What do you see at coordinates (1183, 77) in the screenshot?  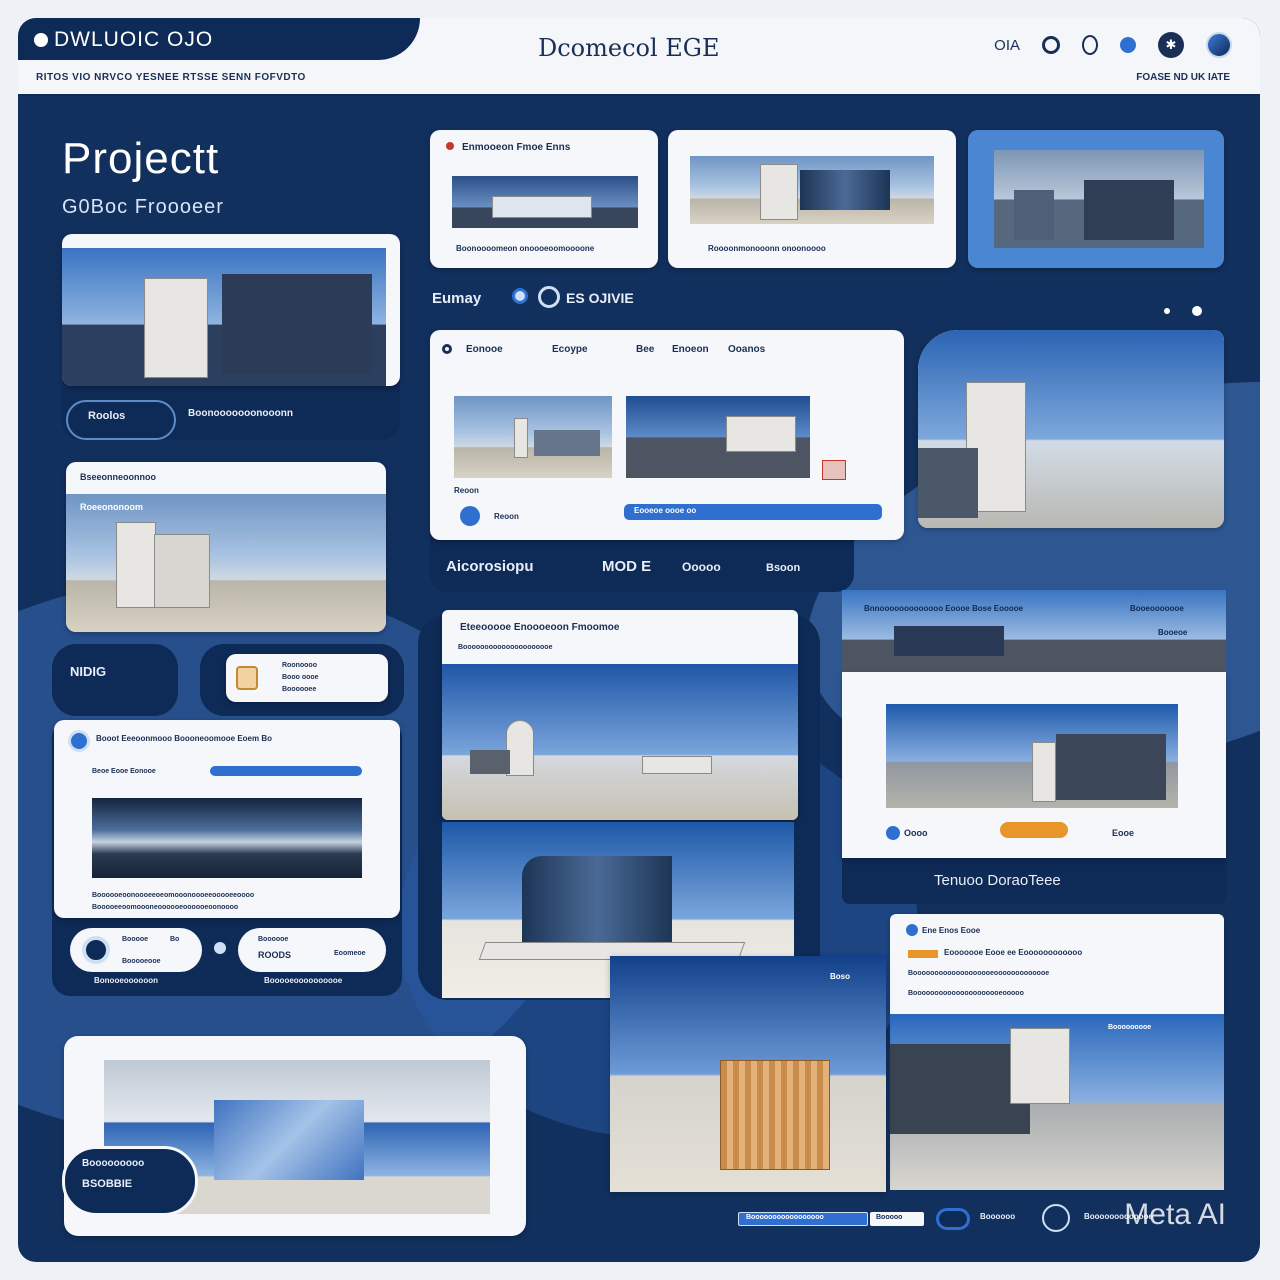 I see `header-links: FOASE ND UK IATE` at bounding box center [1183, 77].